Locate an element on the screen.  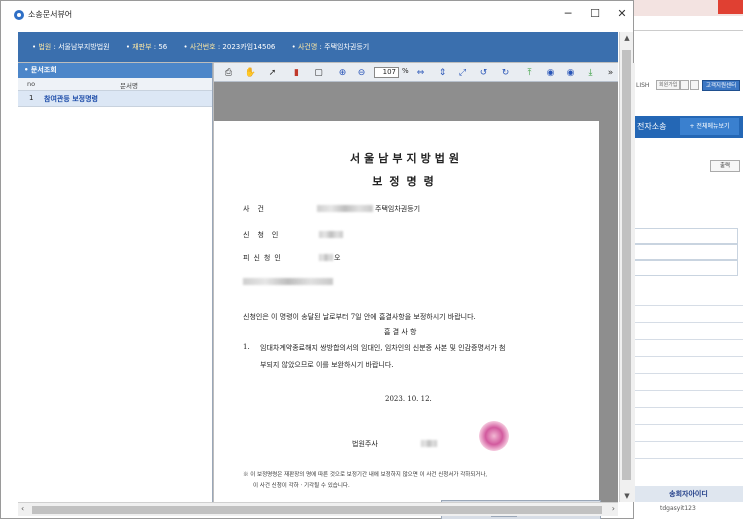
zoom-in-icon: ⊕ is located at coordinates (342, 72).